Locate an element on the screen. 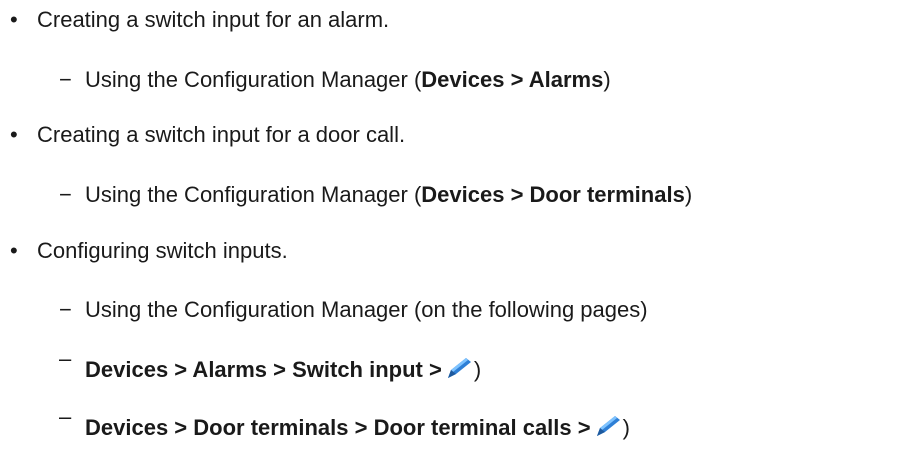 This screenshot has width=899, height=453. sub-item-text: Devices > Alarms > Switch input > ) is located at coordinates (283, 369).